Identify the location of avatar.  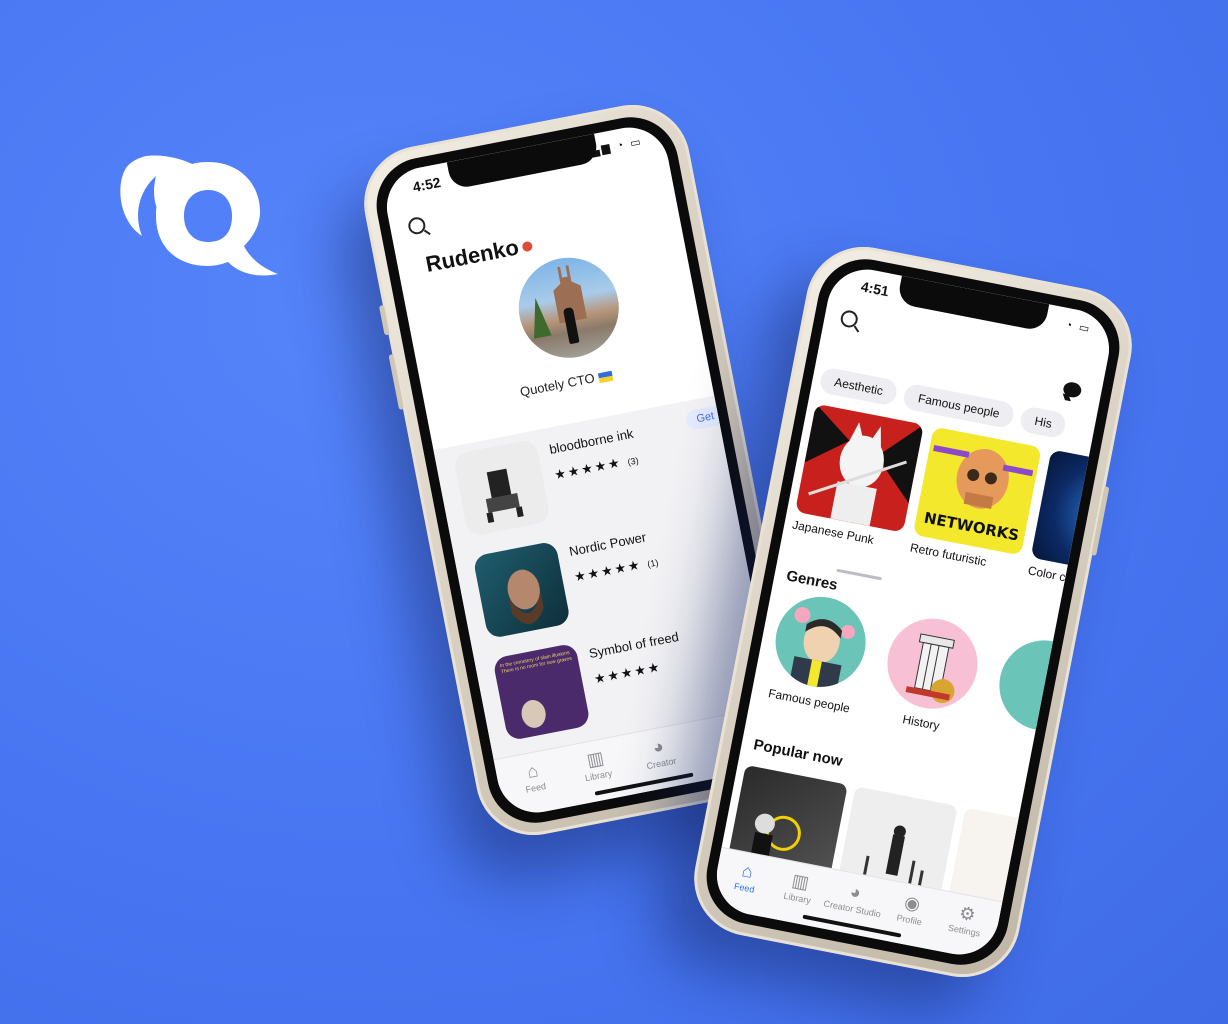
(569, 308).